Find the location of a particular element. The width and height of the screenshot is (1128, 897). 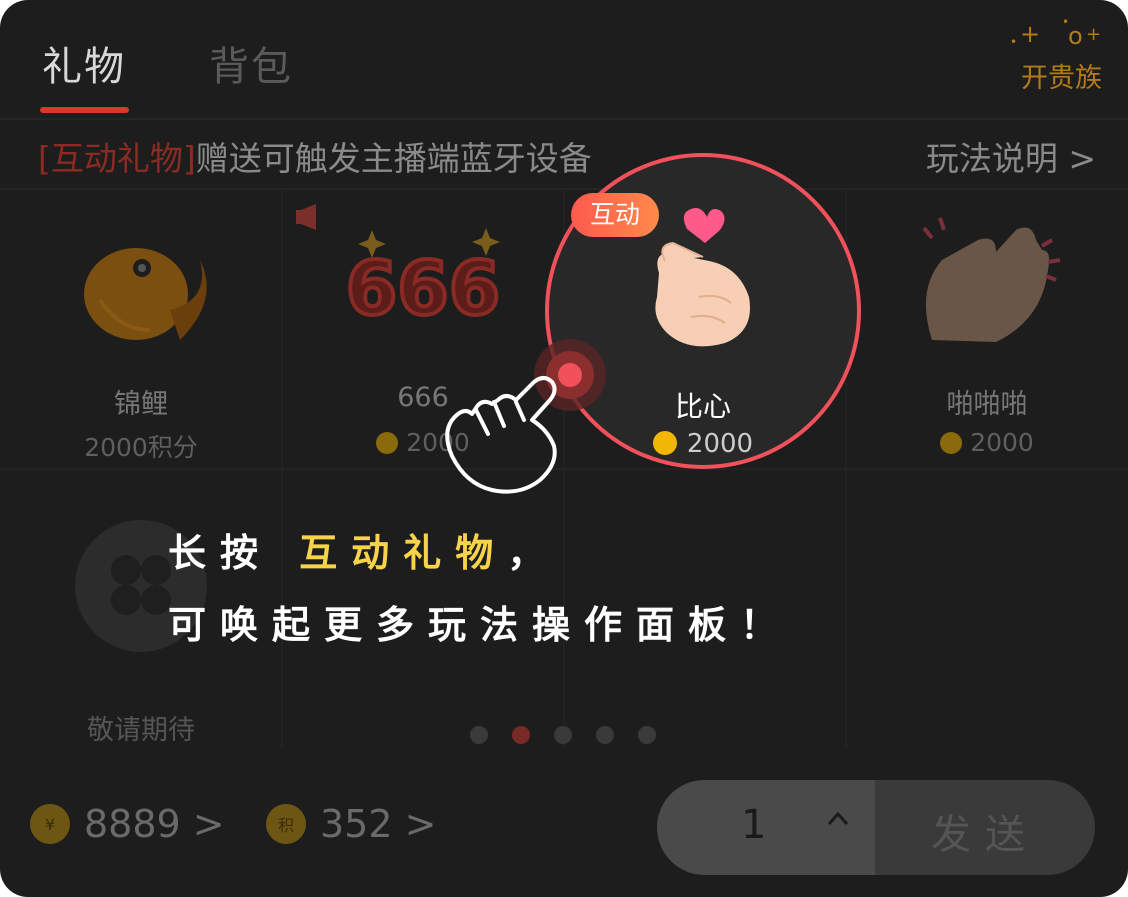

coin-balance: ¥ 8889 > is located at coordinates (127, 824).